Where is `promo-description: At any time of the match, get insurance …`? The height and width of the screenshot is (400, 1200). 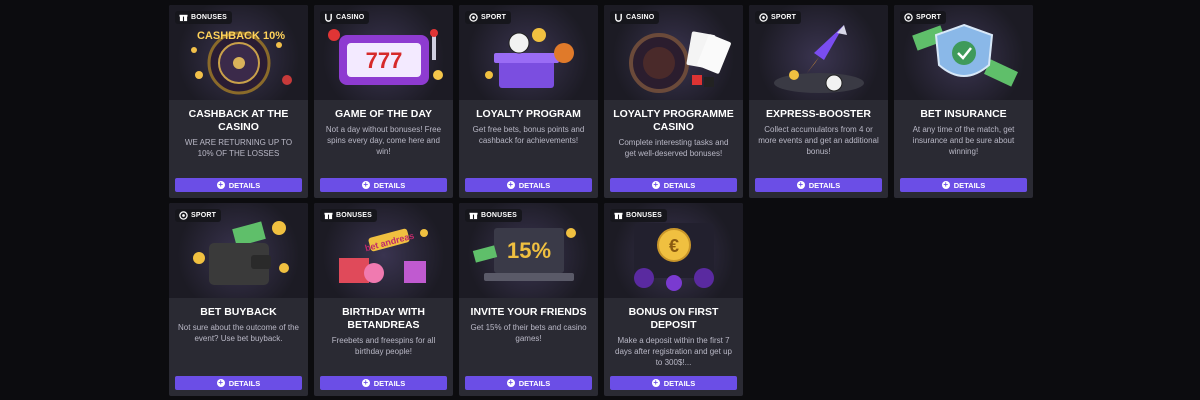
promo-description: At any time of the match, get insurance … is located at coordinates (963, 140).